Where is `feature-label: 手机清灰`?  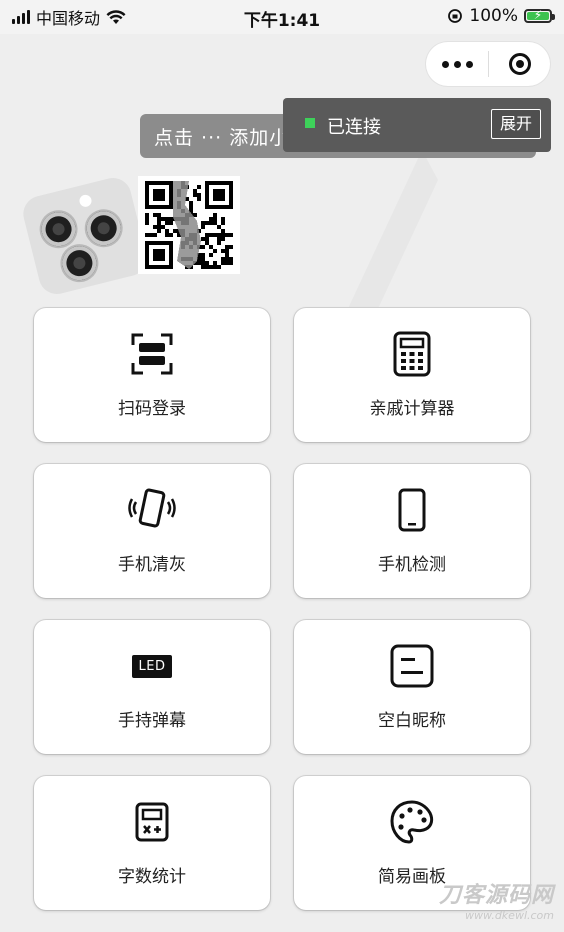
feature-label: 手机清灰 is located at coordinates (152, 565).